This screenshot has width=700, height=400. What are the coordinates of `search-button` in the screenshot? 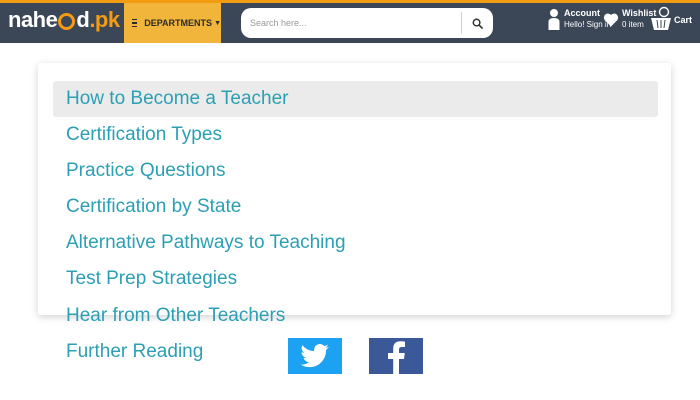 It's located at (477, 23).